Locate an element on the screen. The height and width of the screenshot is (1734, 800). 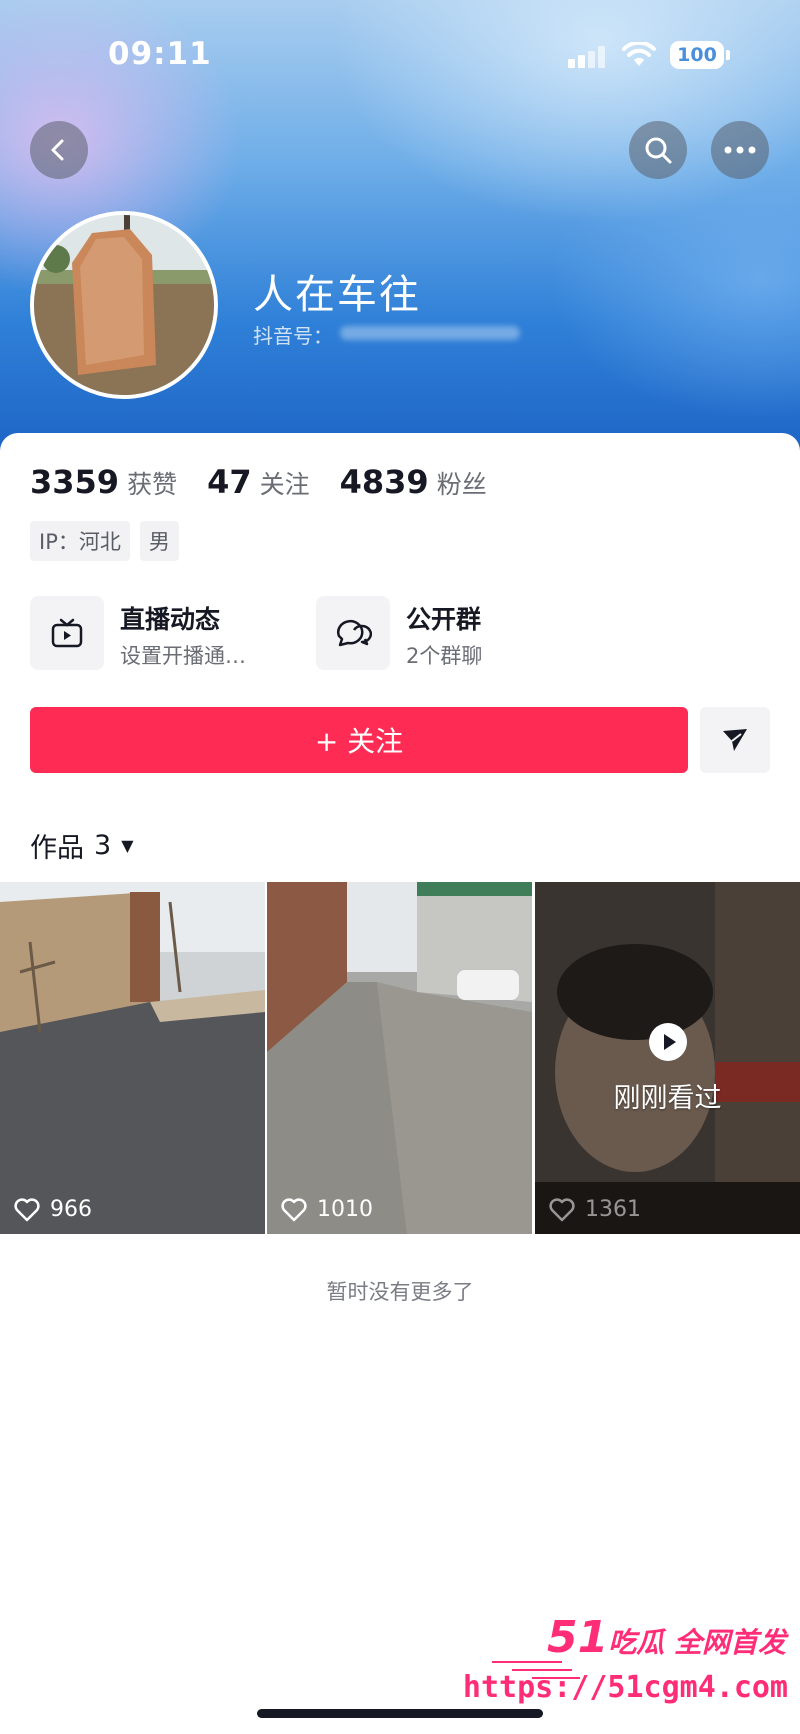
like-count-value: 1010 is located at coordinates (345, 1209).